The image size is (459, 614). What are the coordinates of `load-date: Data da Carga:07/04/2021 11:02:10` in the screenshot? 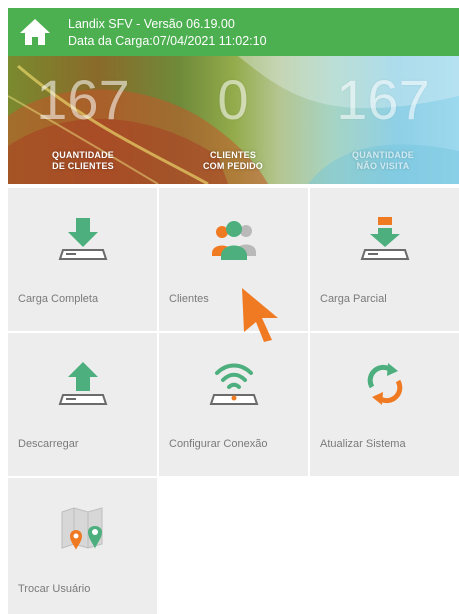 It's located at (167, 41).